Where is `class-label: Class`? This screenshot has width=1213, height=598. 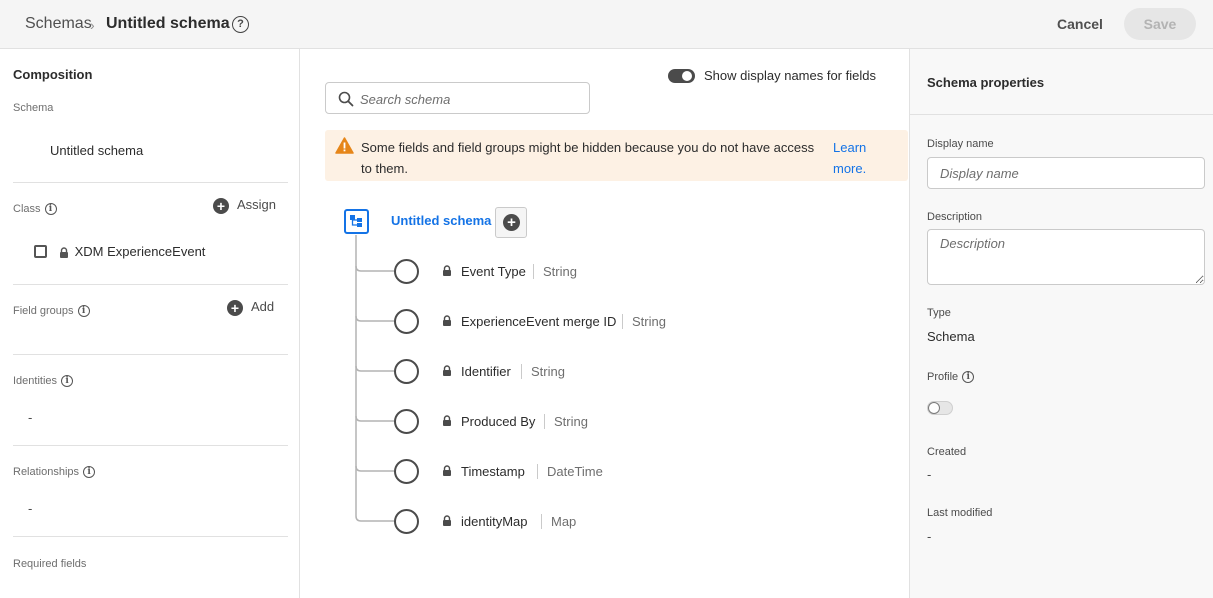 class-label: Class is located at coordinates (27, 209).